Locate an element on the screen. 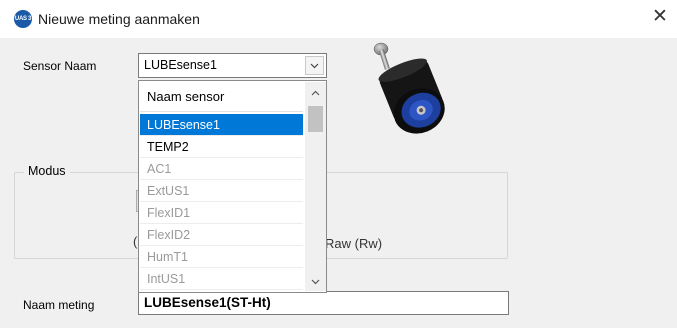 The width and height of the screenshot is (677, 328). window-title: Nieuwe meting aanmaken is located at coordinates (119, 19).